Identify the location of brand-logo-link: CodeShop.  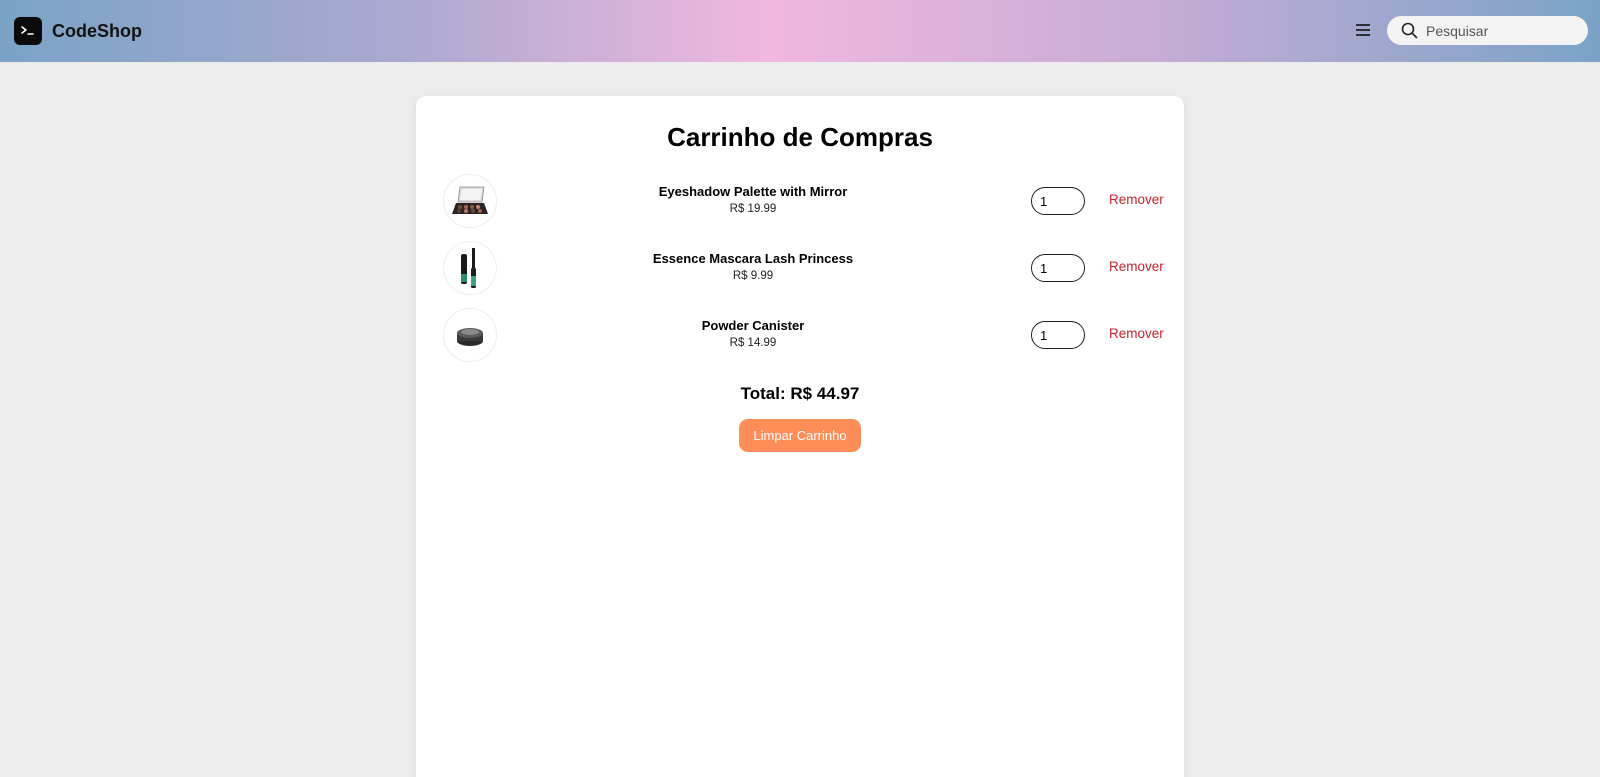
(78, 31).